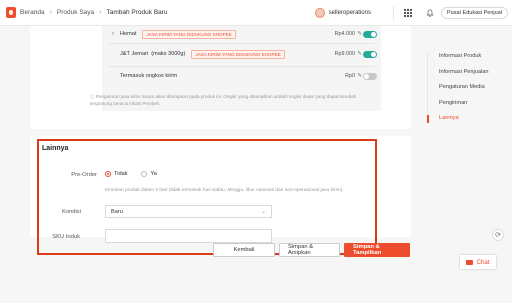  What do you see at coordinates (32, 12) in the screenshot?
I see `breadcrumb-home: Beranda` at bounding box center [32, 12].